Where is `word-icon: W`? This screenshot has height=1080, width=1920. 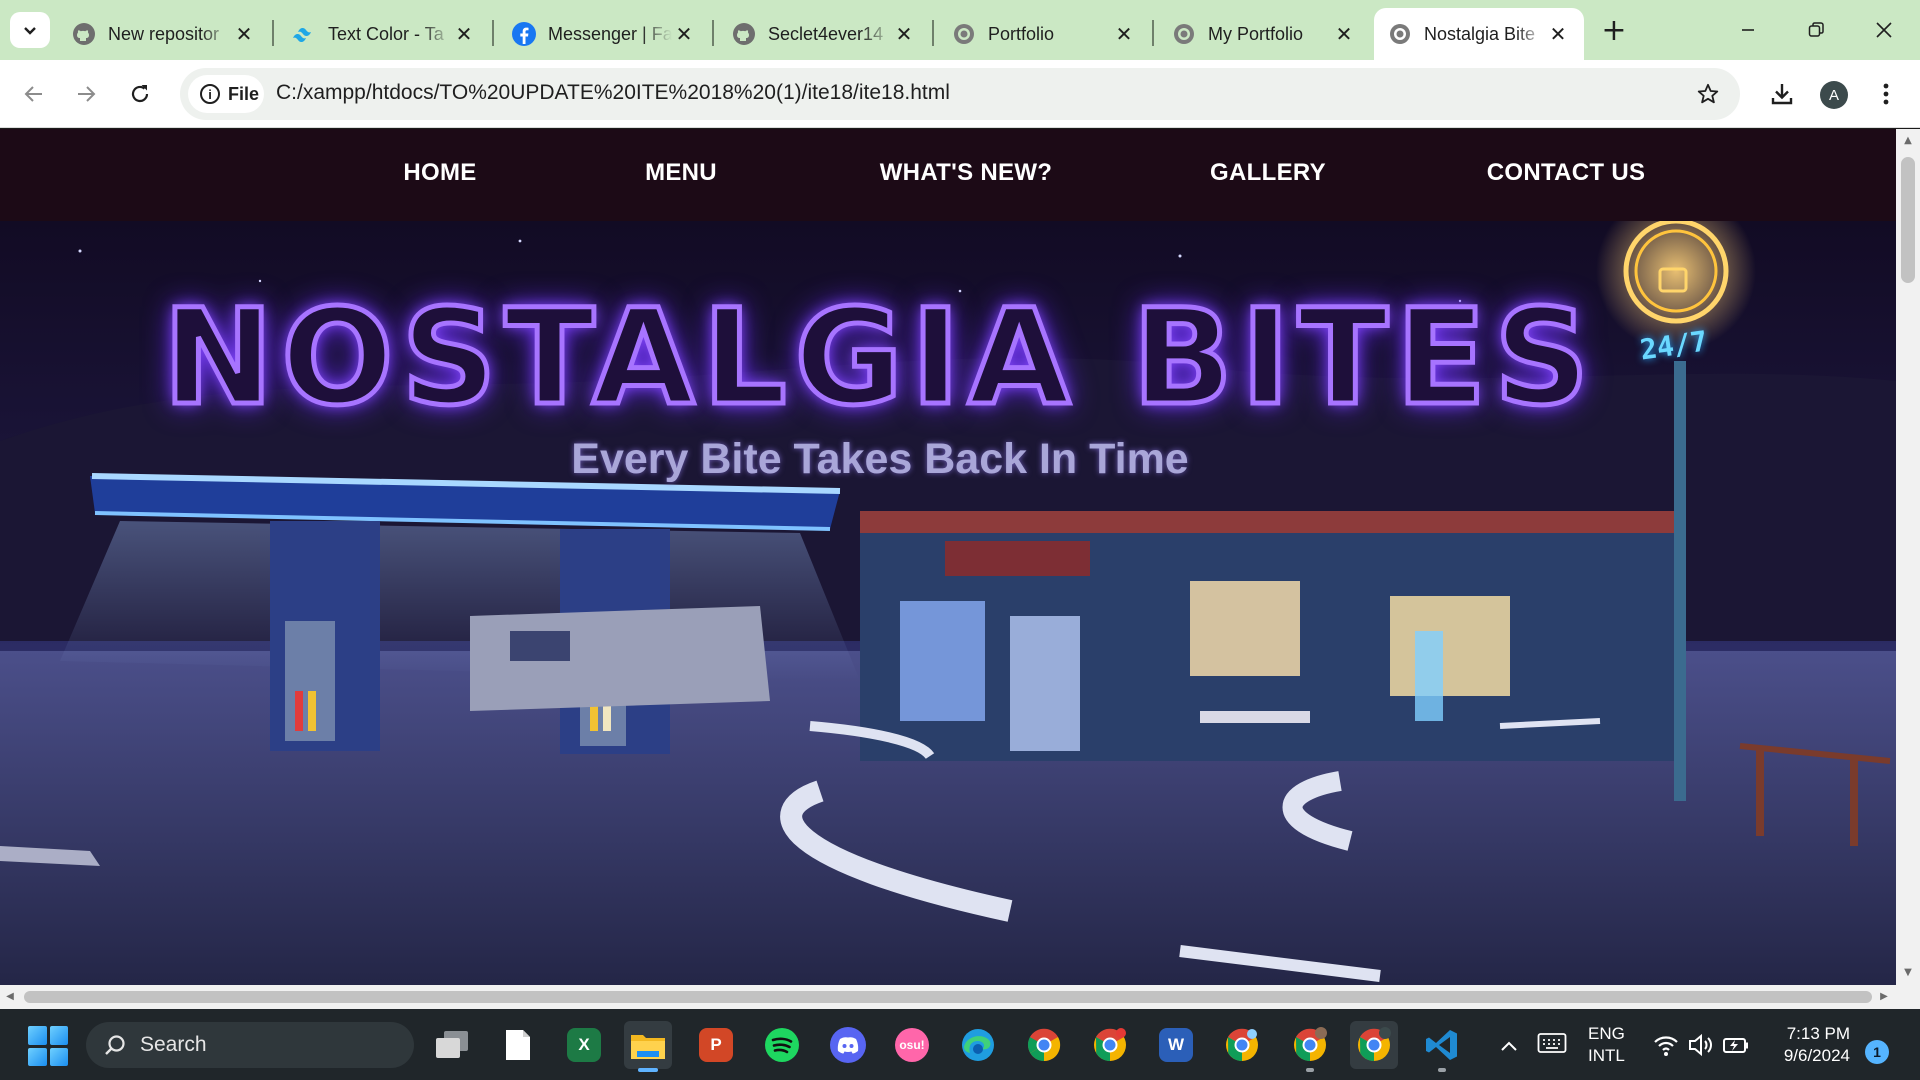 word-icon: W is located at coordinates (1176, 1045).